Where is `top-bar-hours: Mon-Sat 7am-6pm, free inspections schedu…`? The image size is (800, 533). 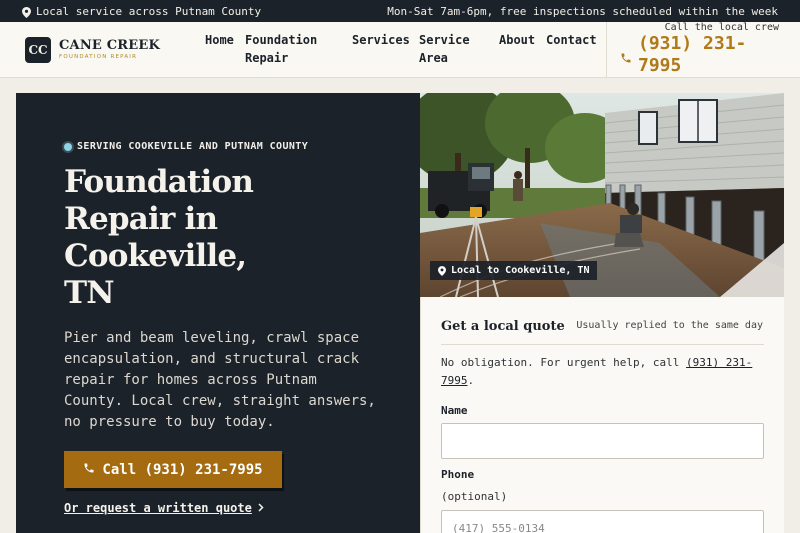
top-bar-hours: Mon-Sat 7am-6pm, free inspections schedu… is located at coordinates (582, 11).